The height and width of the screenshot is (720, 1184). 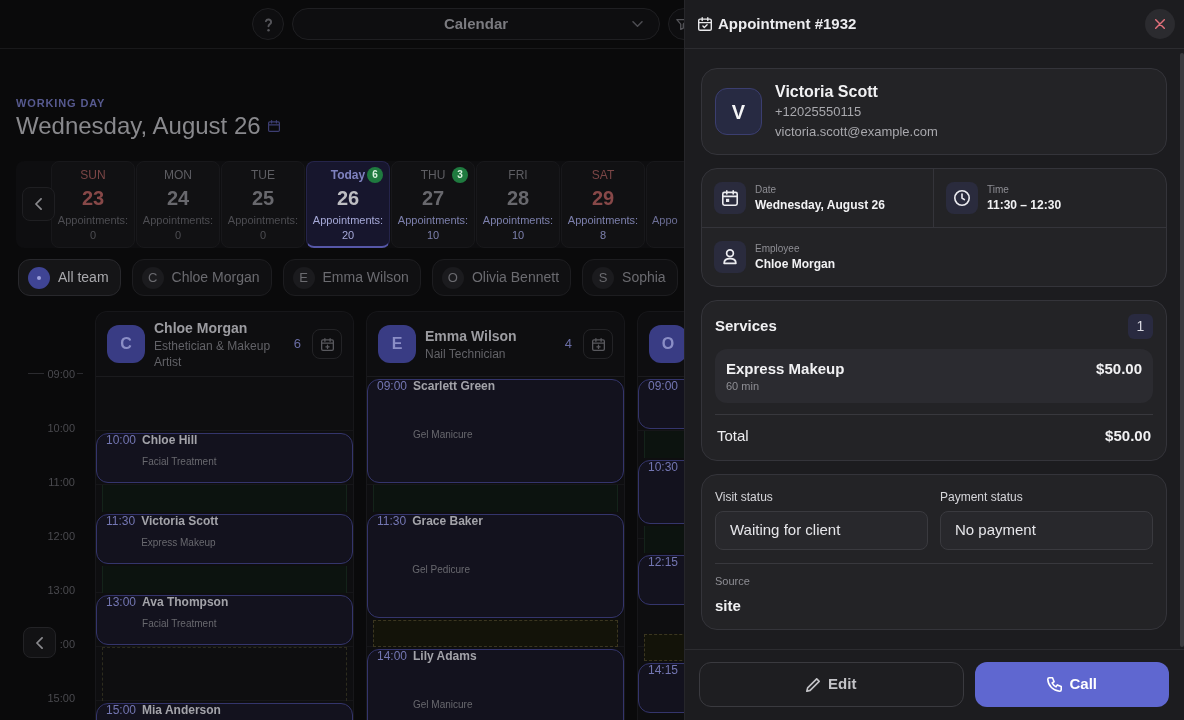 I want to click on day-number: 26, so click(x=348, y=198).